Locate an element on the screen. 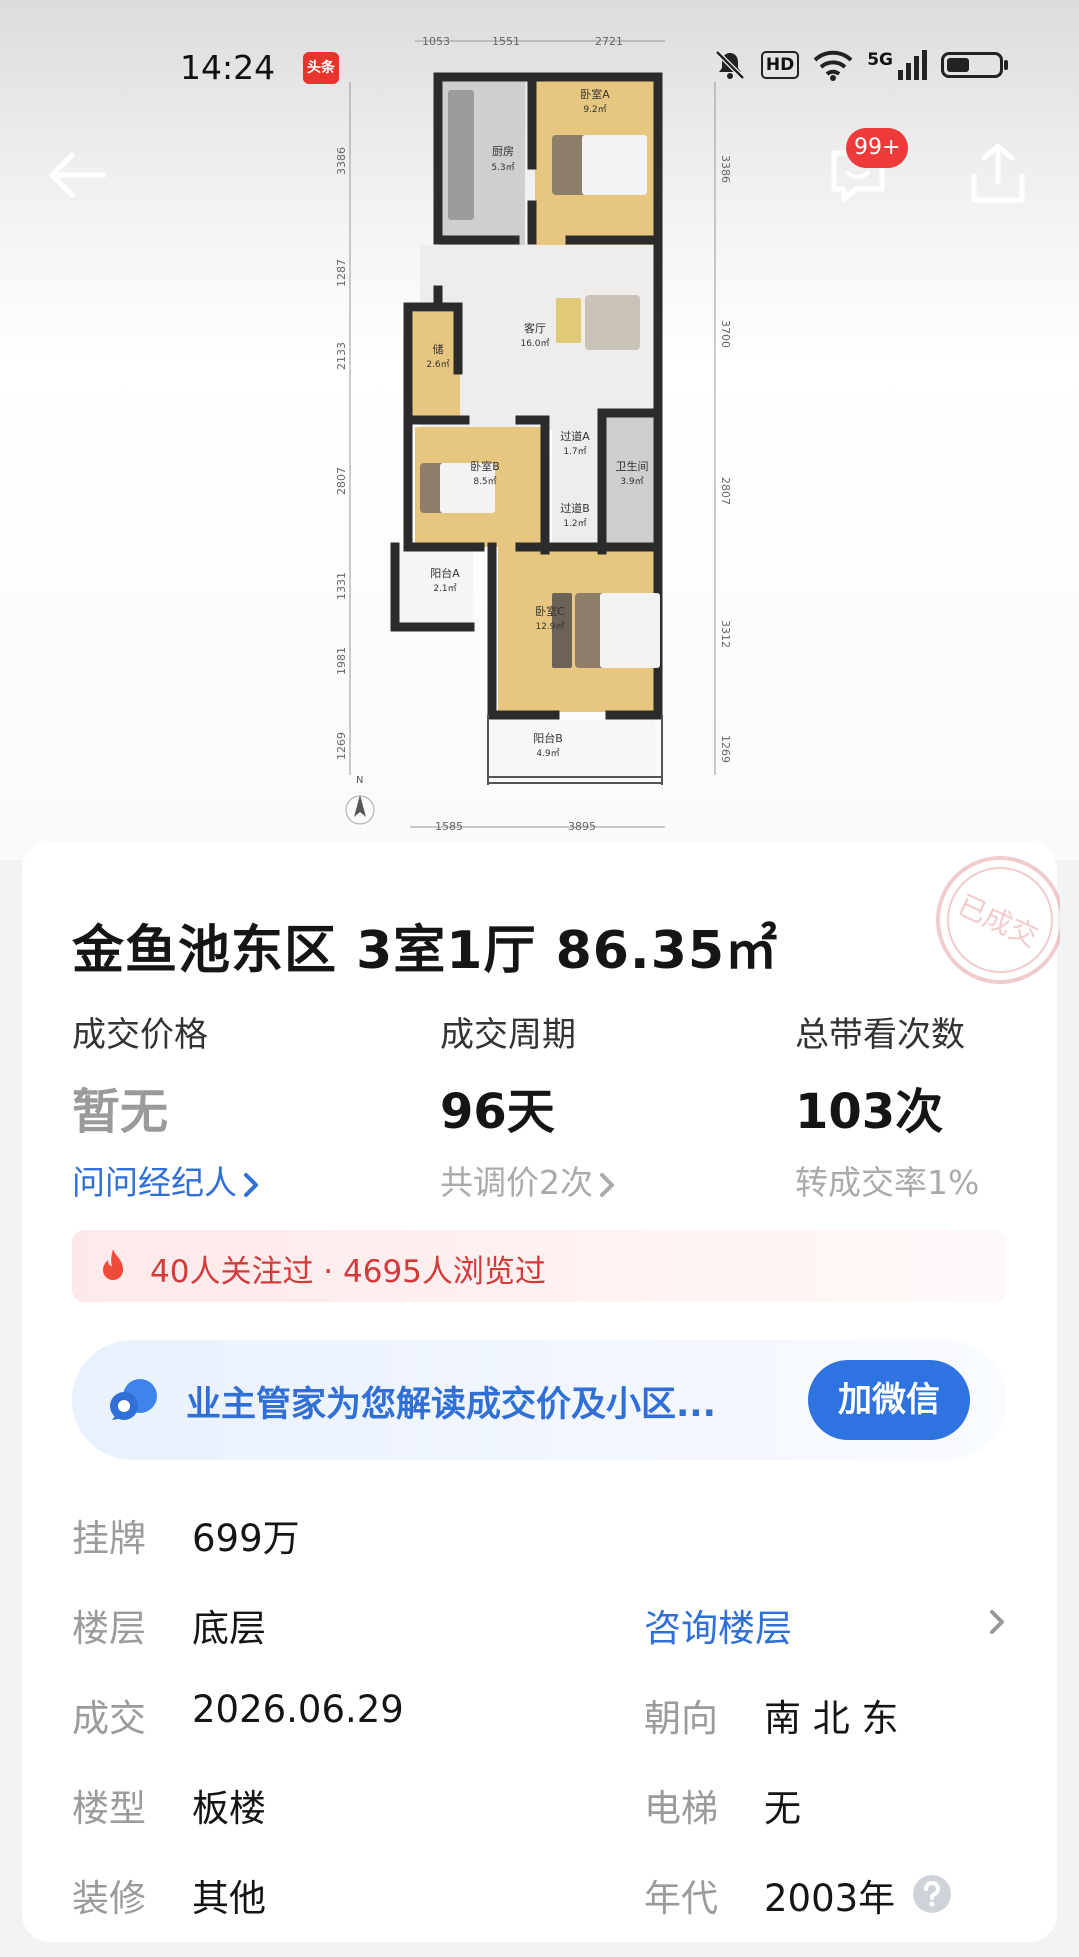 This screenshot has width=1079, height=1957. room-label-hall-a: 过道A is located at coordinates (575, 436).